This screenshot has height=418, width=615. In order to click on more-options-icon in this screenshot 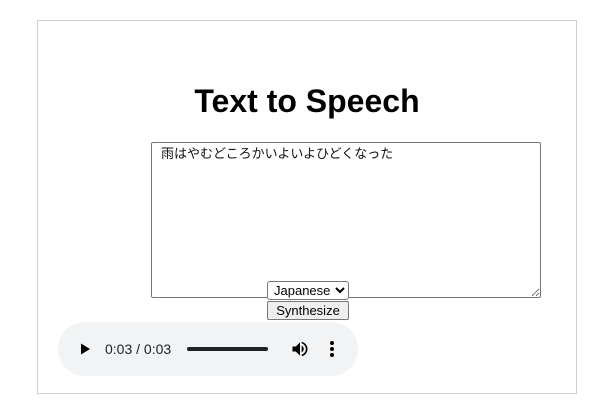, I will do `click(332, 349)`.